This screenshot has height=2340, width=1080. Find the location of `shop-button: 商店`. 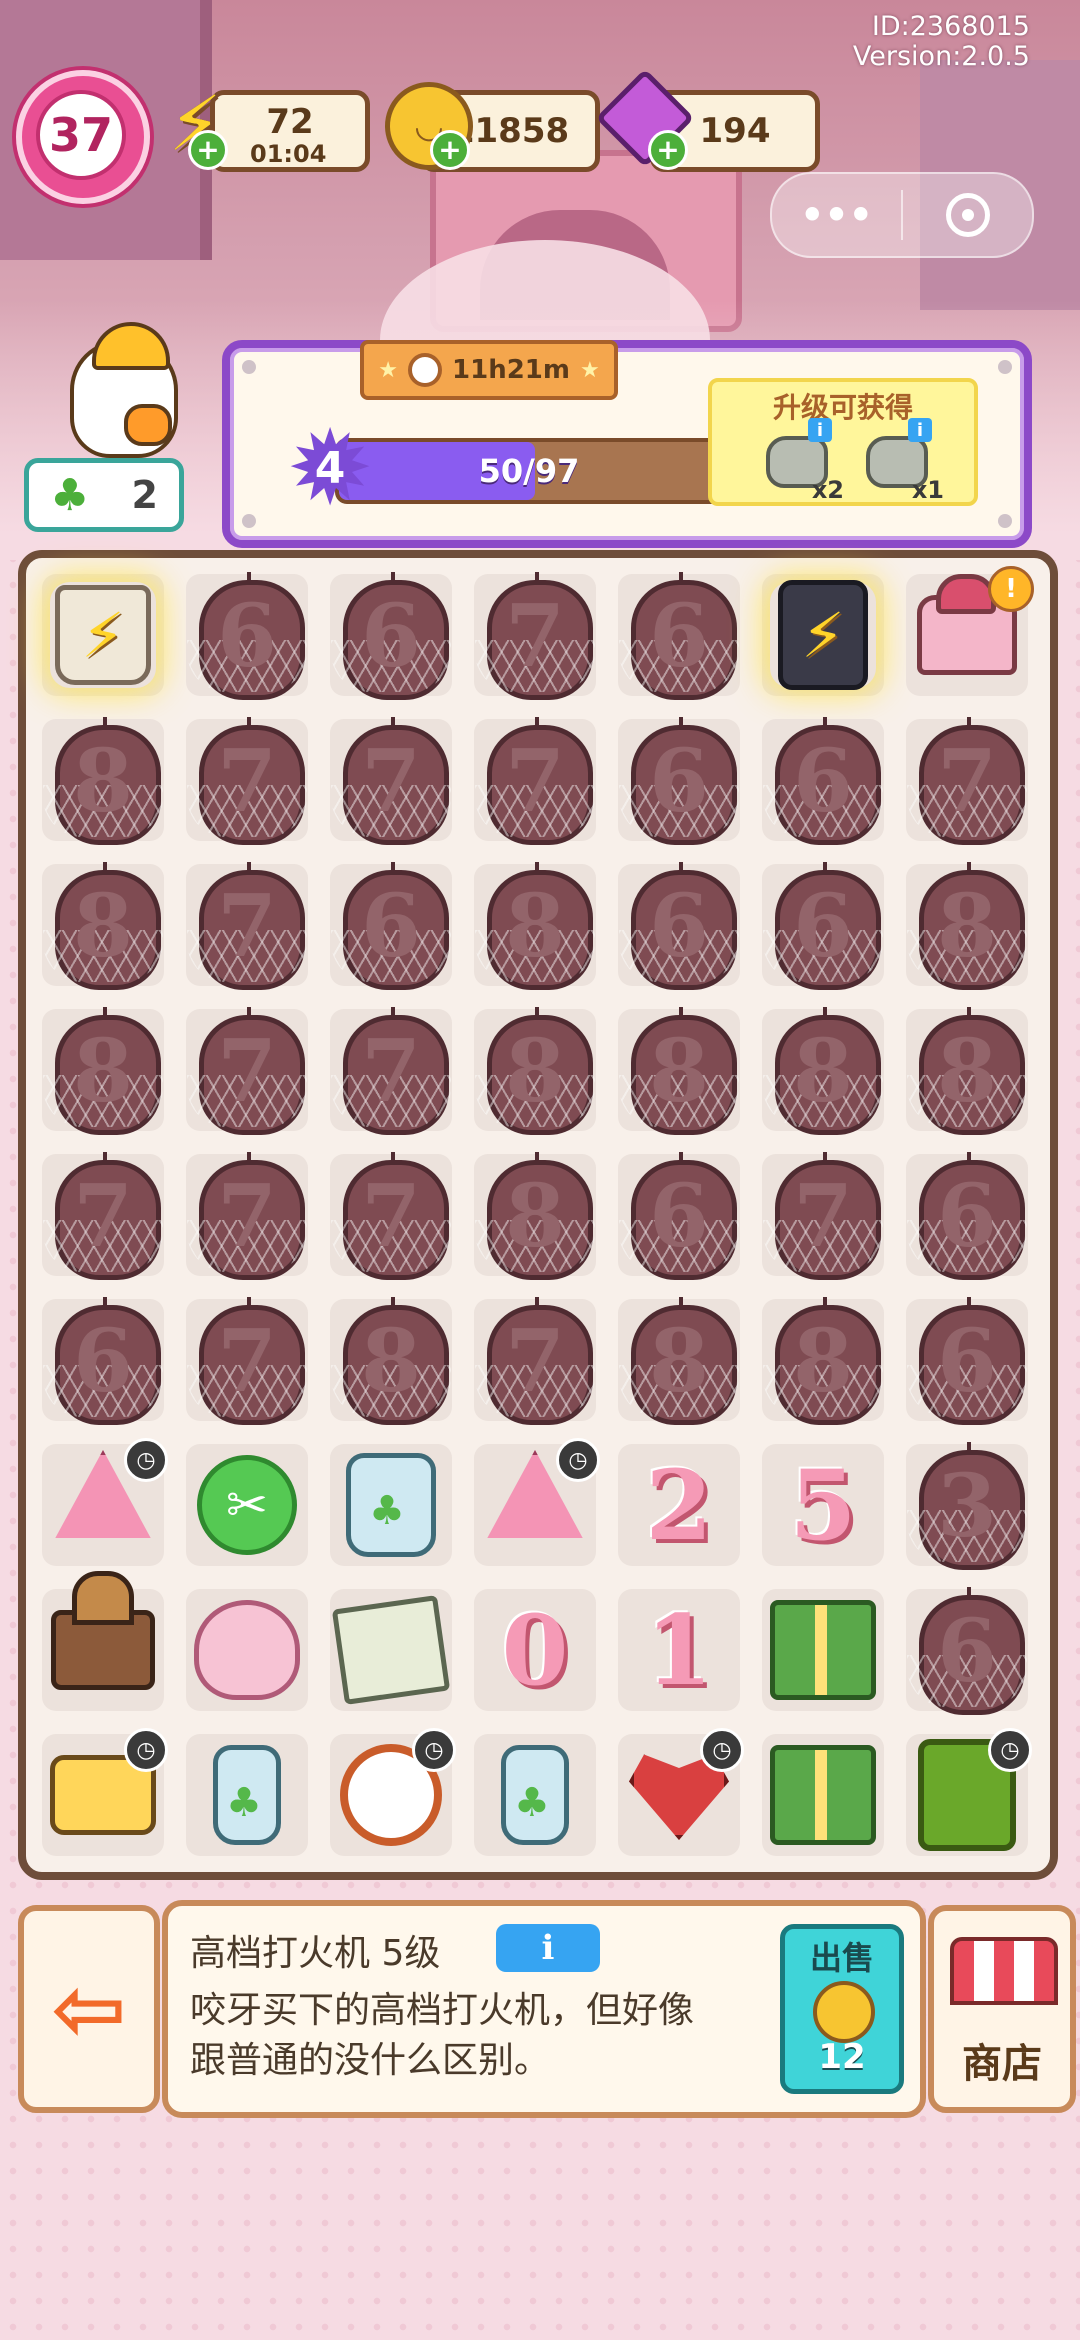

shop-button: 商店 is located at coordinates (1002, 2009).